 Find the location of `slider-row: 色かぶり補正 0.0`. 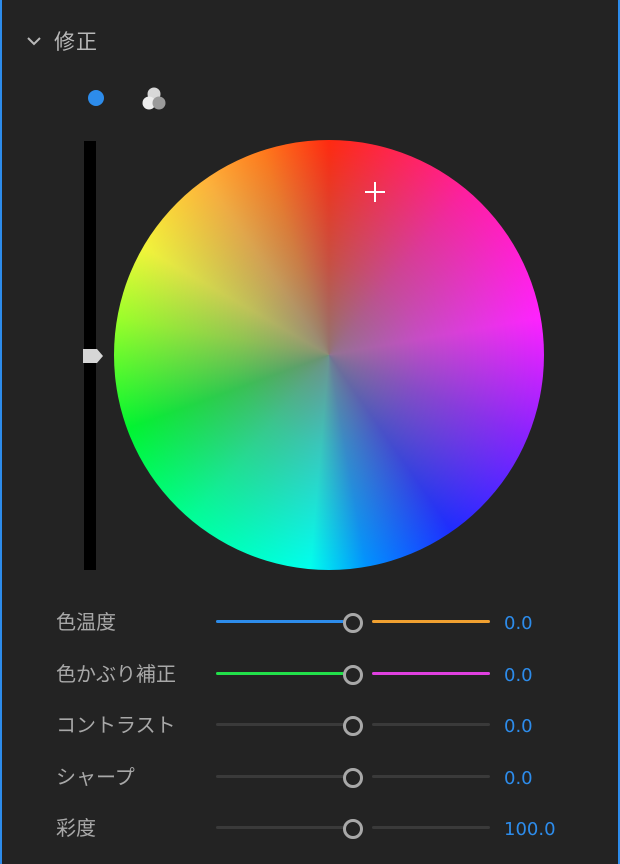

slider-row: 色かぶり補正 0.0 is located at coordinates (311, 674).